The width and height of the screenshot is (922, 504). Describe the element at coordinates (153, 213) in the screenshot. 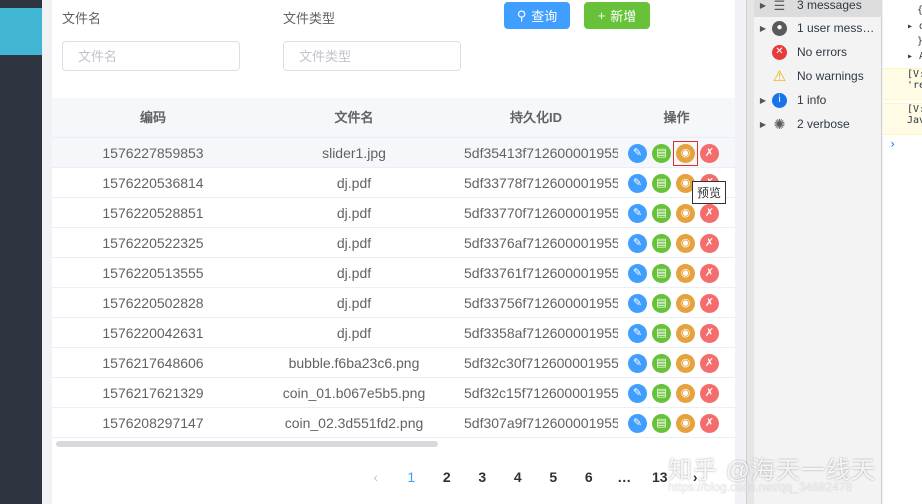

I see `cell-code: 1576220528851` at that location.